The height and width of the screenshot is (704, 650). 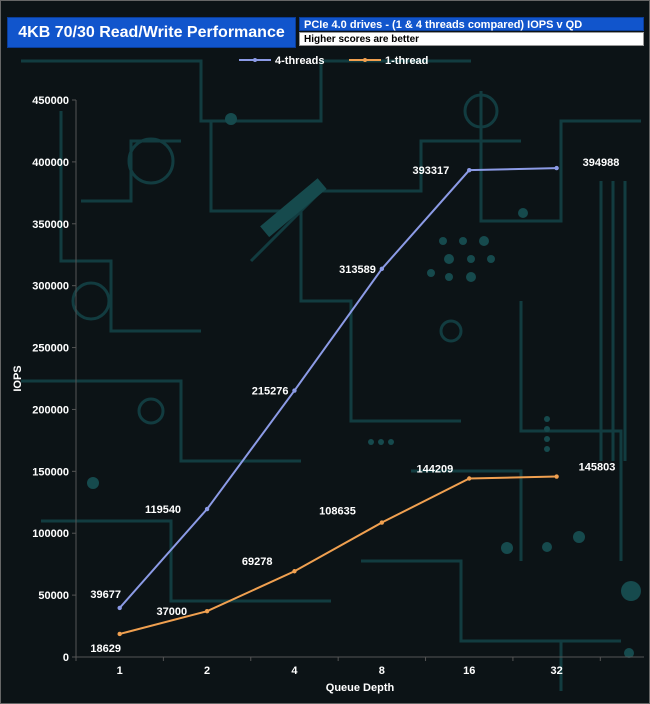 I want to click on y-tick-label: 150000, so click(x=50, y=472).